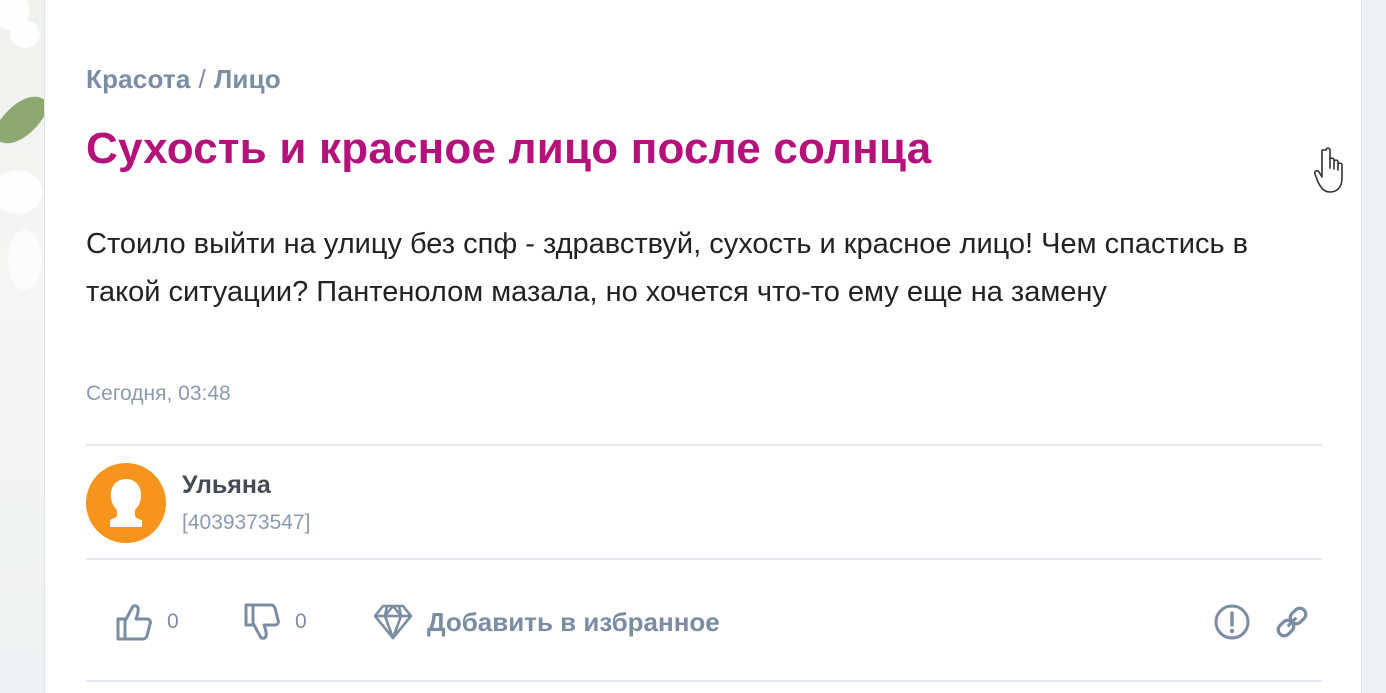  I want to click on dislike-button: 0, so click(275, 622).